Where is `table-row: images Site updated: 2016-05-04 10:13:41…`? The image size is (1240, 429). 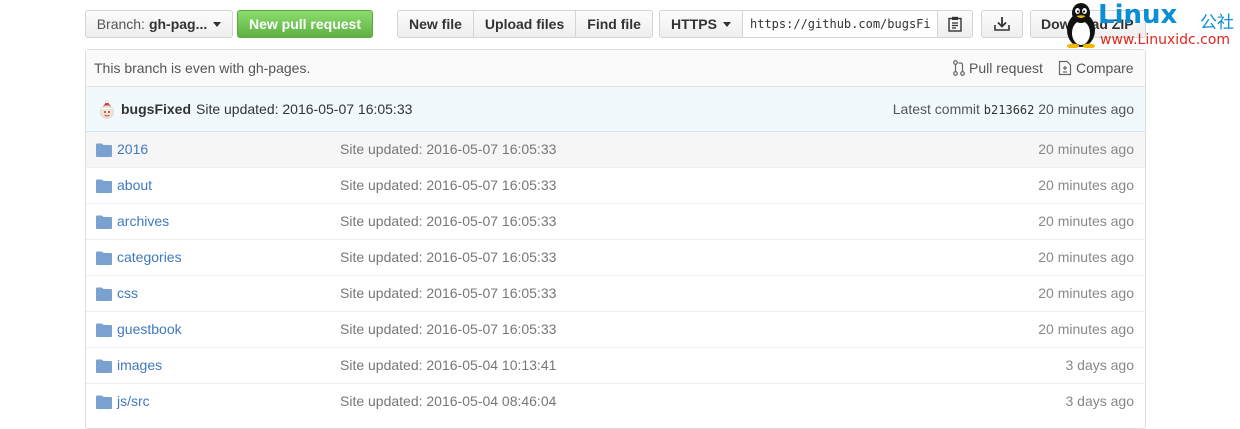 table-row: images Site updated: 2016-05-04 10:13:41… is located at coordinates (615, 365).